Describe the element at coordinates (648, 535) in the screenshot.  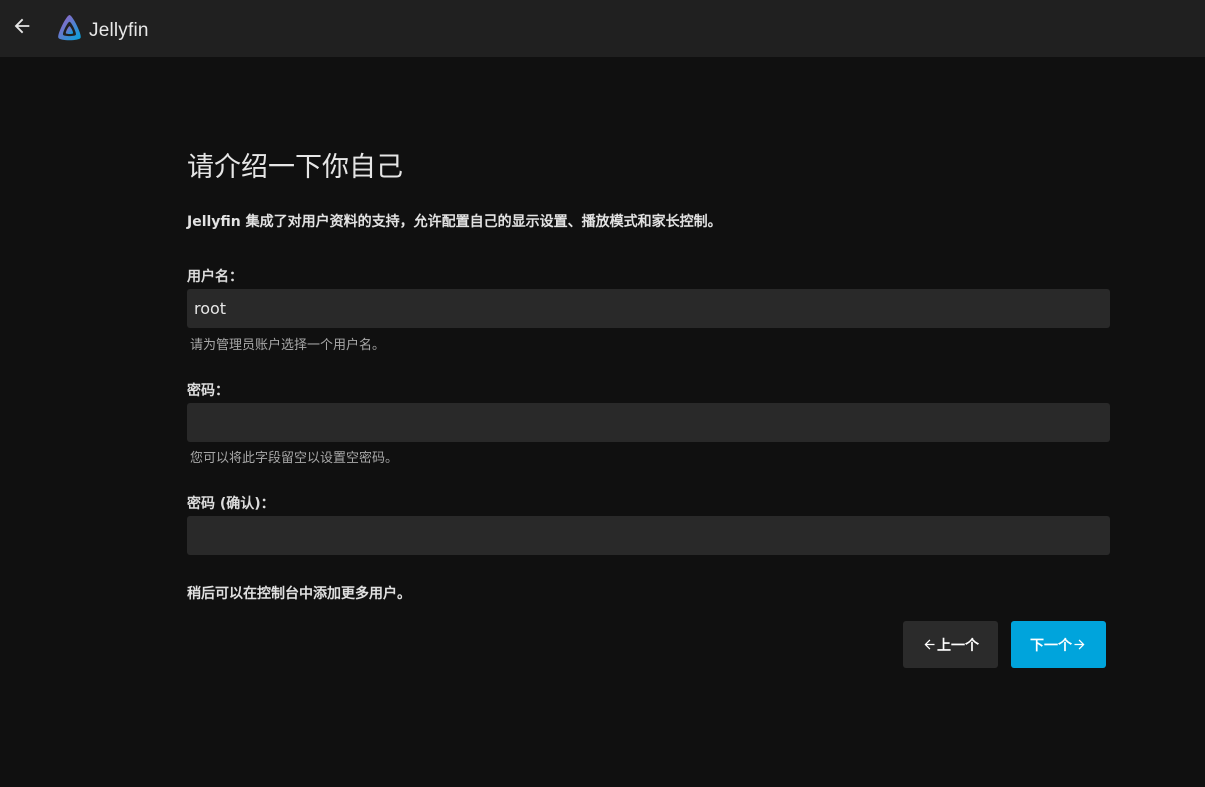
I see `password-confirm-input` at that location.